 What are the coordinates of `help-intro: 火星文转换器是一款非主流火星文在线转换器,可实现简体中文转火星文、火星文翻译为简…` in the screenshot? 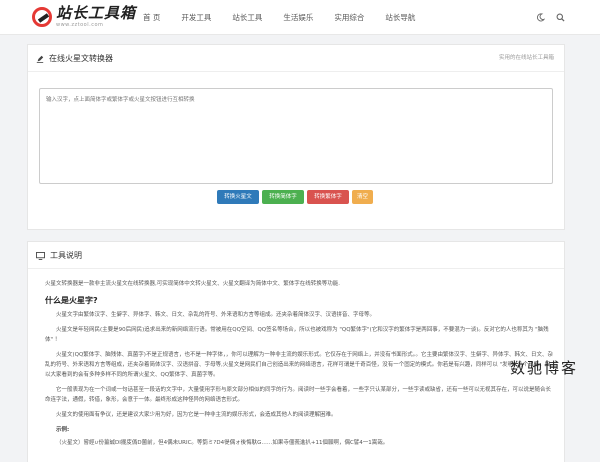 It's located at (193, 284).